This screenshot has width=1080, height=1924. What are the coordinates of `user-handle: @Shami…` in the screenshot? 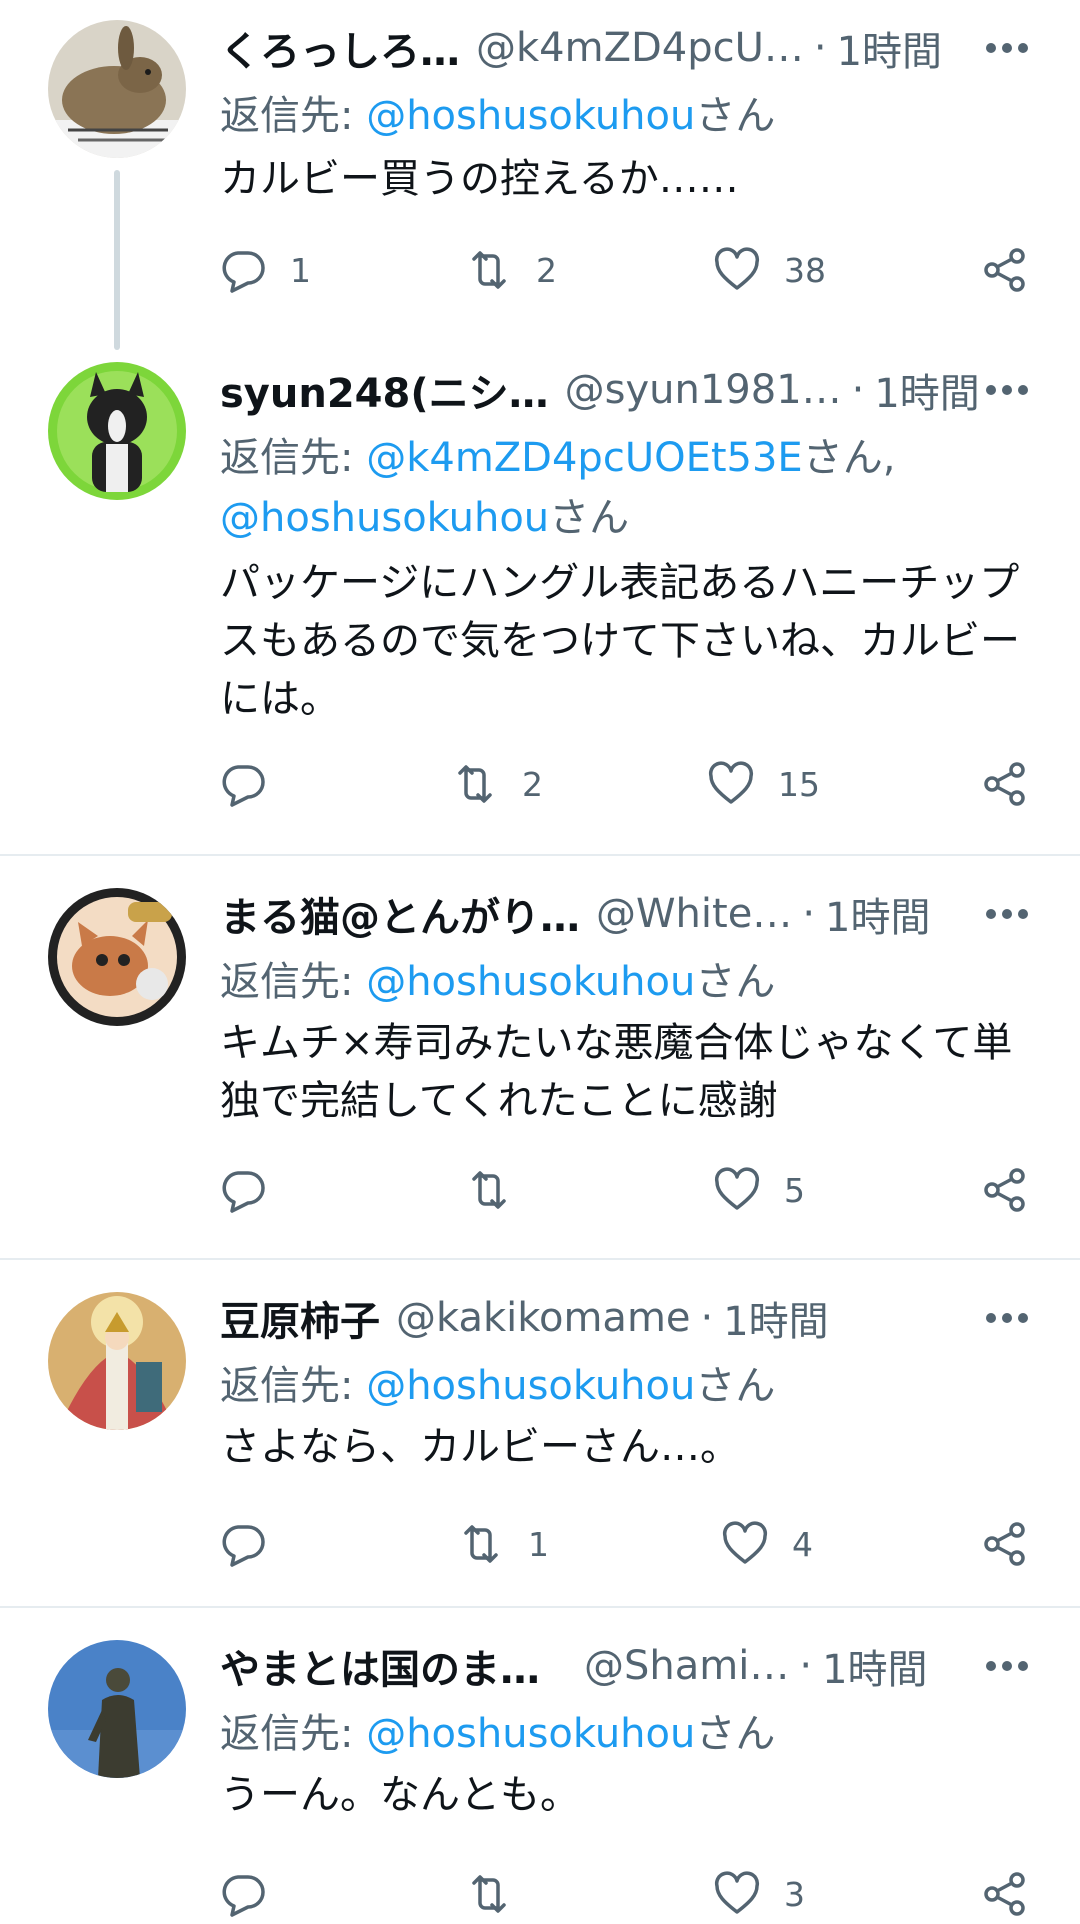 It's located at (686, 1666).